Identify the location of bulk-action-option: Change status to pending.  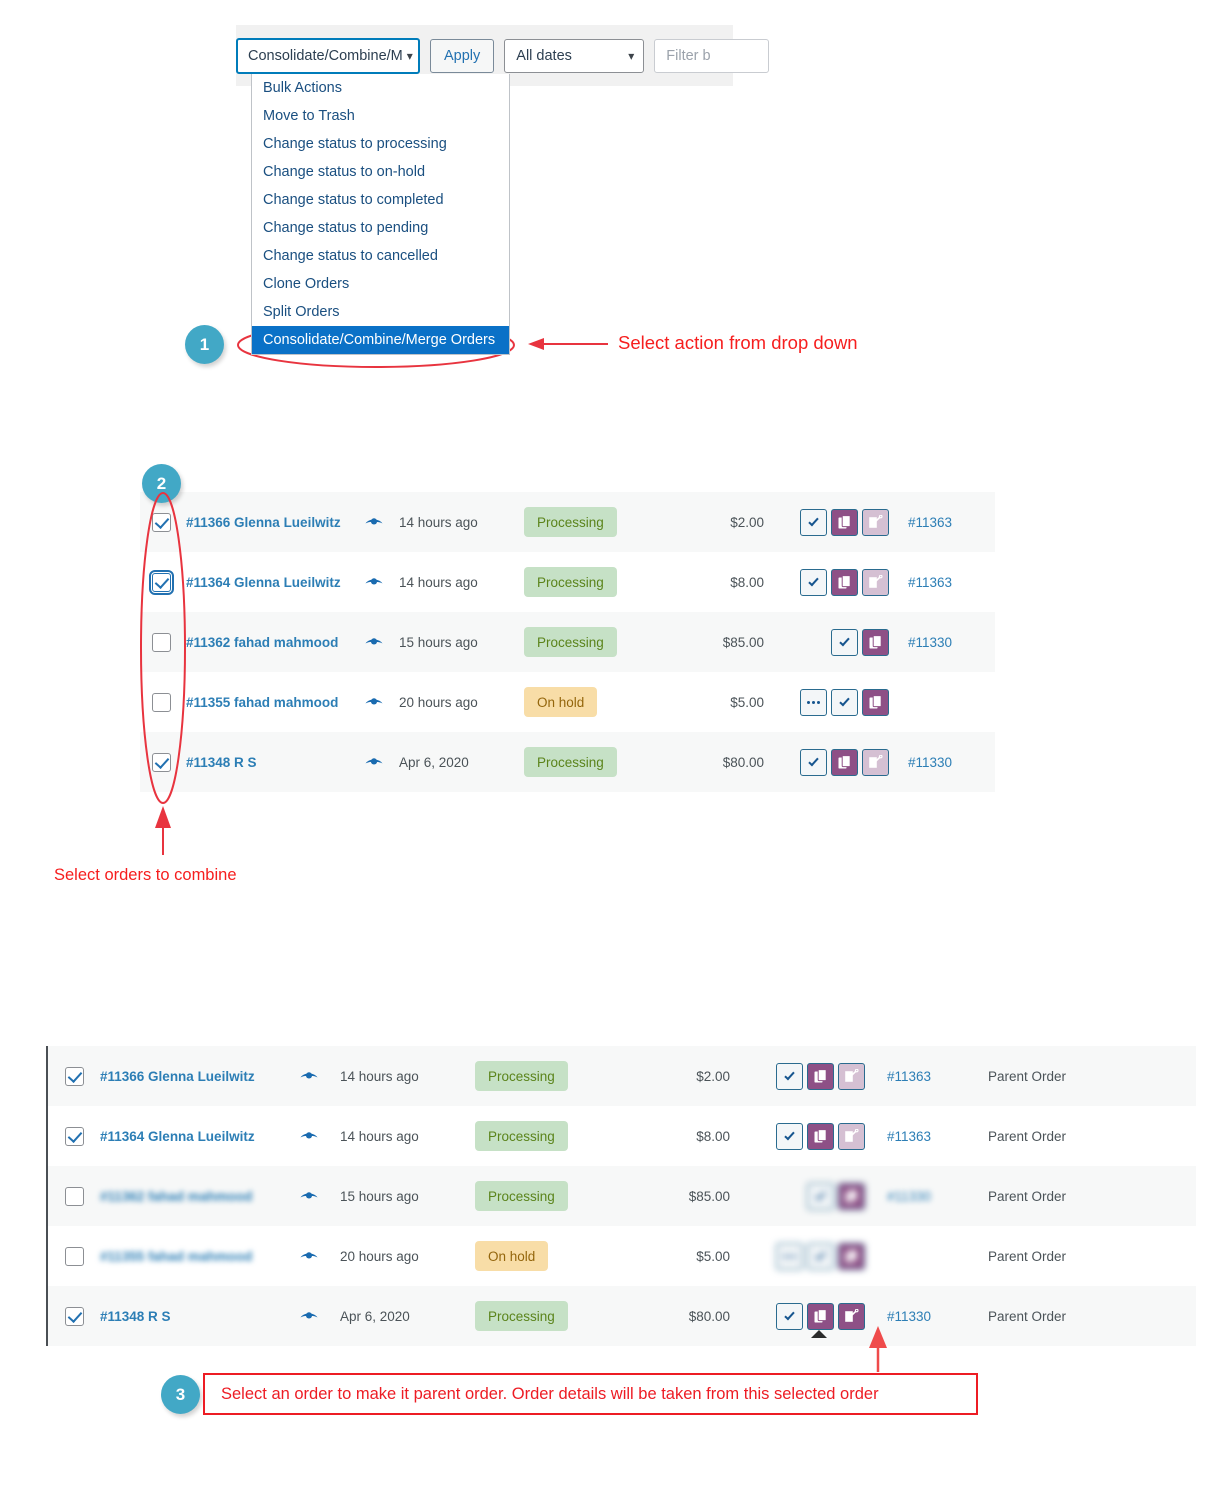
(380, 228).